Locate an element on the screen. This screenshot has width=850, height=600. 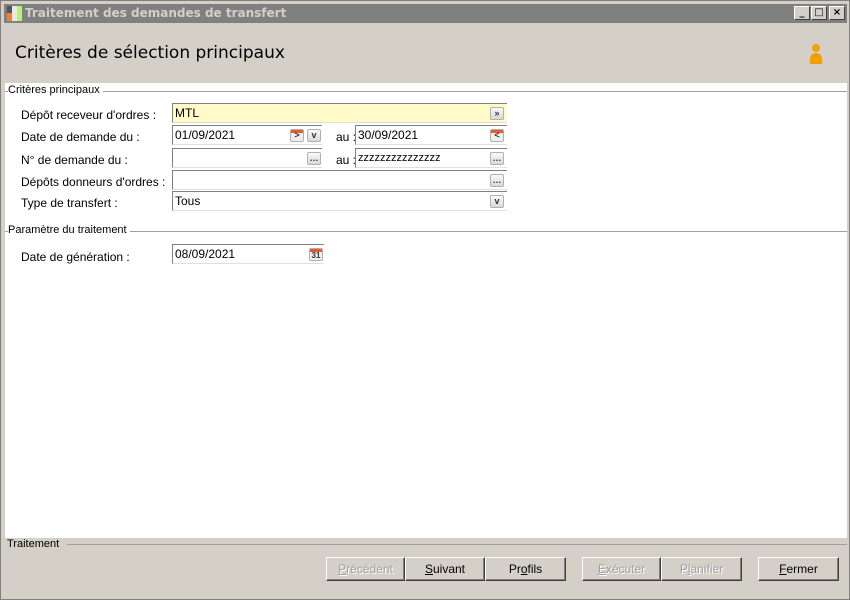
profils-button: Profils is located at coordinates (525, 569).